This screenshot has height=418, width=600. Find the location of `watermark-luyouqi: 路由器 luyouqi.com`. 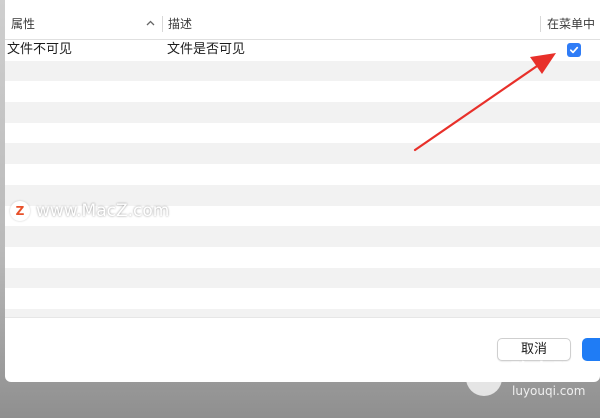

watermark-luyouqi: 路由器 luyouqi.com is located at coordinates (531, 381).